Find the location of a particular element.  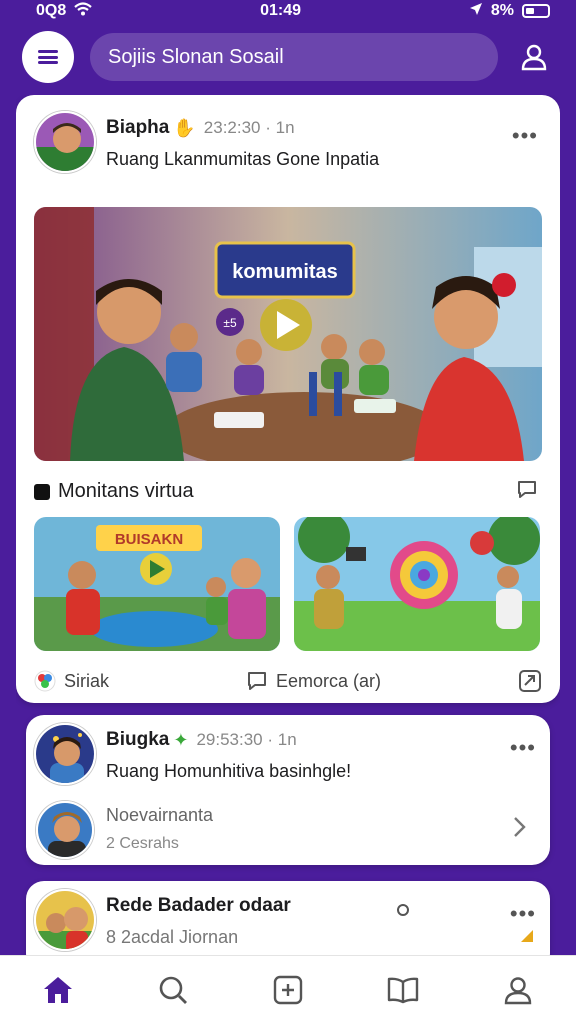

nav-profile is located at coordinates (518, 990).